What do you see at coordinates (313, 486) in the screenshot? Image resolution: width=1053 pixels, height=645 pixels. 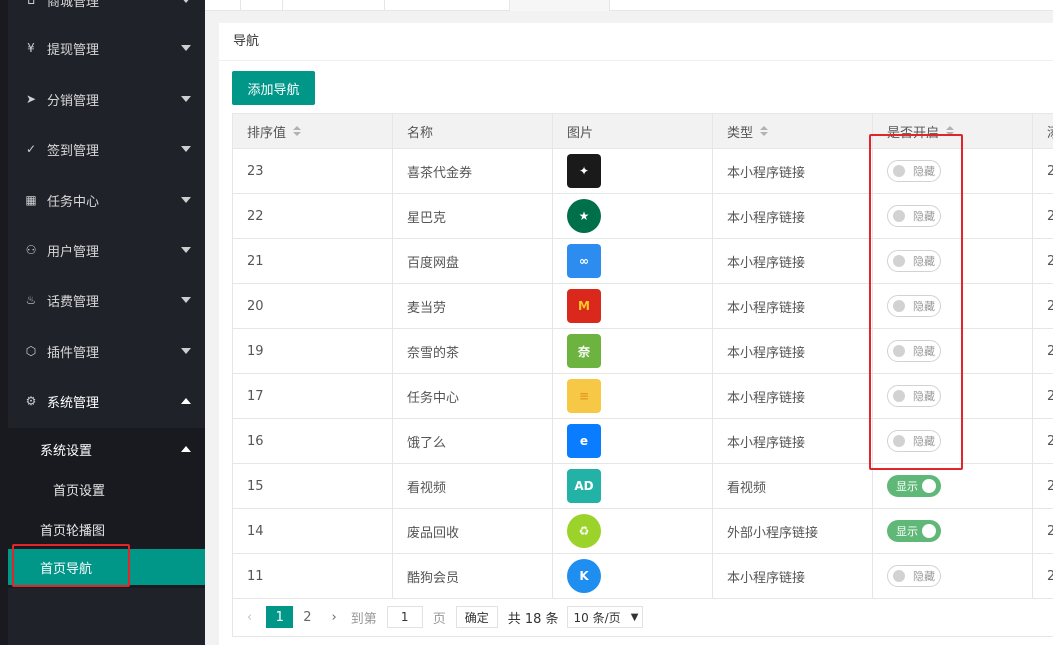 I see `cell-sort: 15` at bounding box center [313, 486].